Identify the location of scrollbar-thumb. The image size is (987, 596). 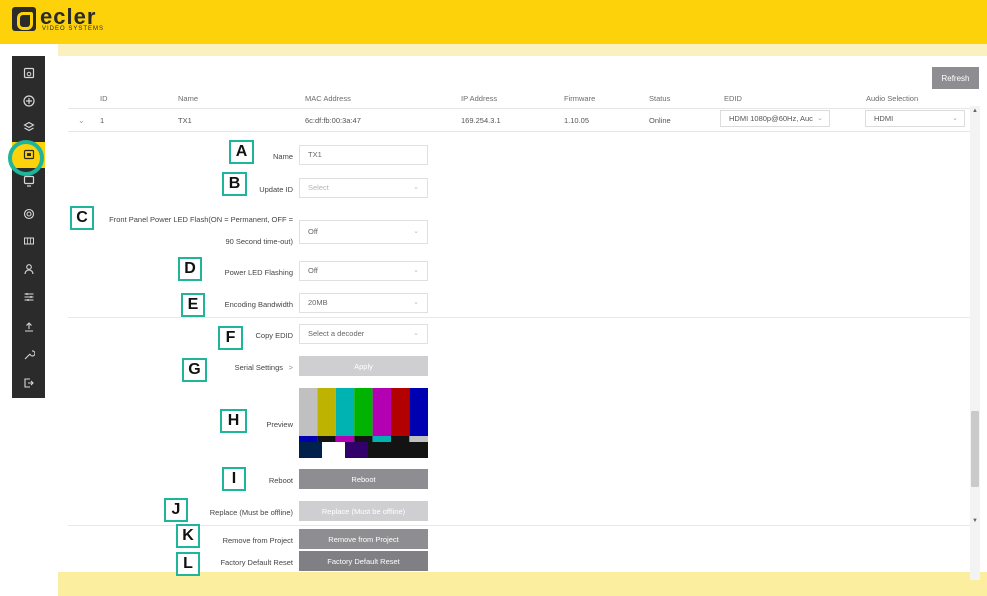
(975, 449).